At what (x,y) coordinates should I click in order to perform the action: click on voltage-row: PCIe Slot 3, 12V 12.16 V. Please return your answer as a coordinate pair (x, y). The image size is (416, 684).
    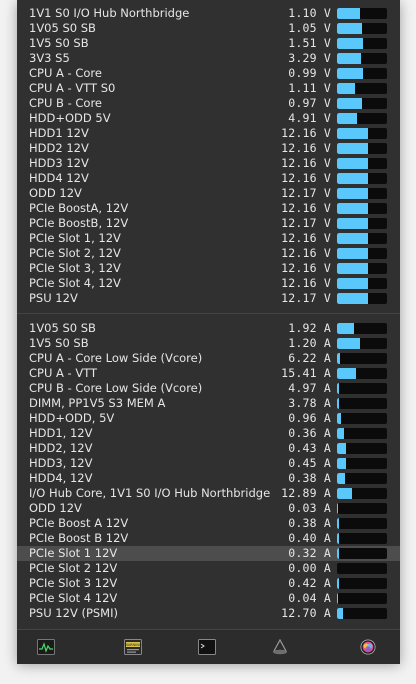
    Looking at the image, I should click on (208, 268).